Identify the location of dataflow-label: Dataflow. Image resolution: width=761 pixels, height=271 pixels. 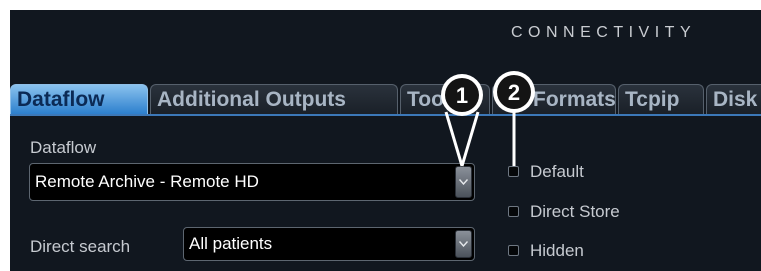
(63, 147).